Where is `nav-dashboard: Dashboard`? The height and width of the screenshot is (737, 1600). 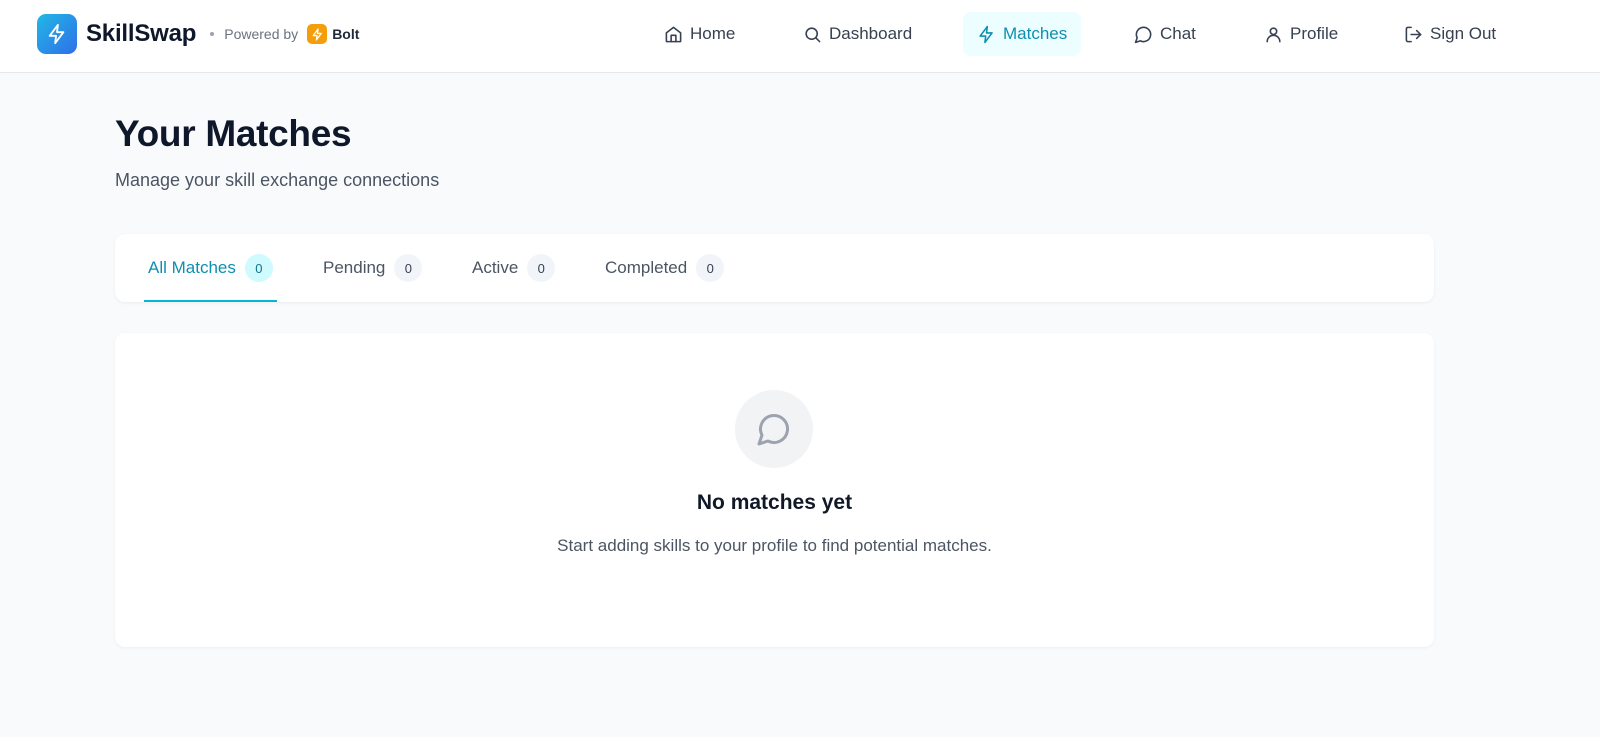
nav-dashboard: Dashboard is located at coordinates (857, 34).